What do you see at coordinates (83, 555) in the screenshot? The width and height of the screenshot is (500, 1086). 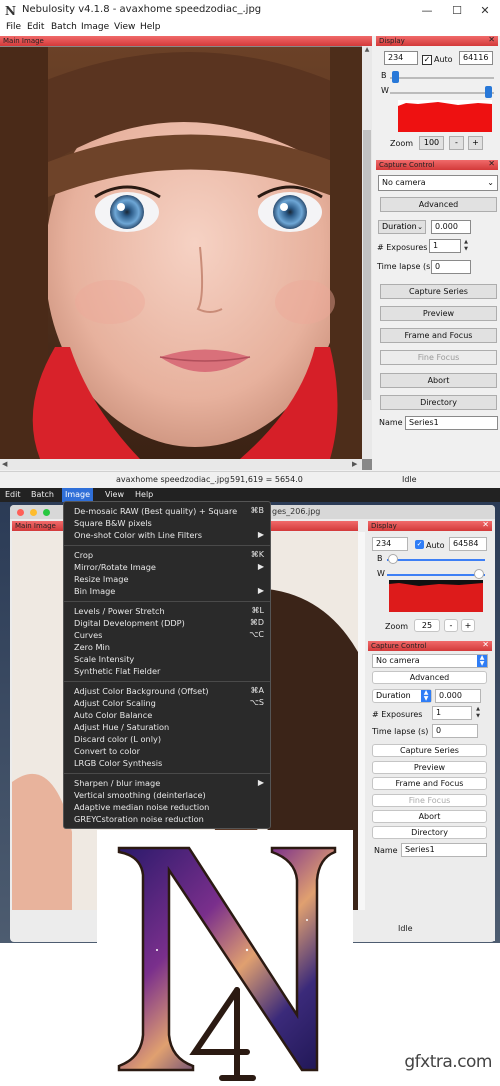 I see `menu-item-crop: Crop` at bounding box center [83, 555].